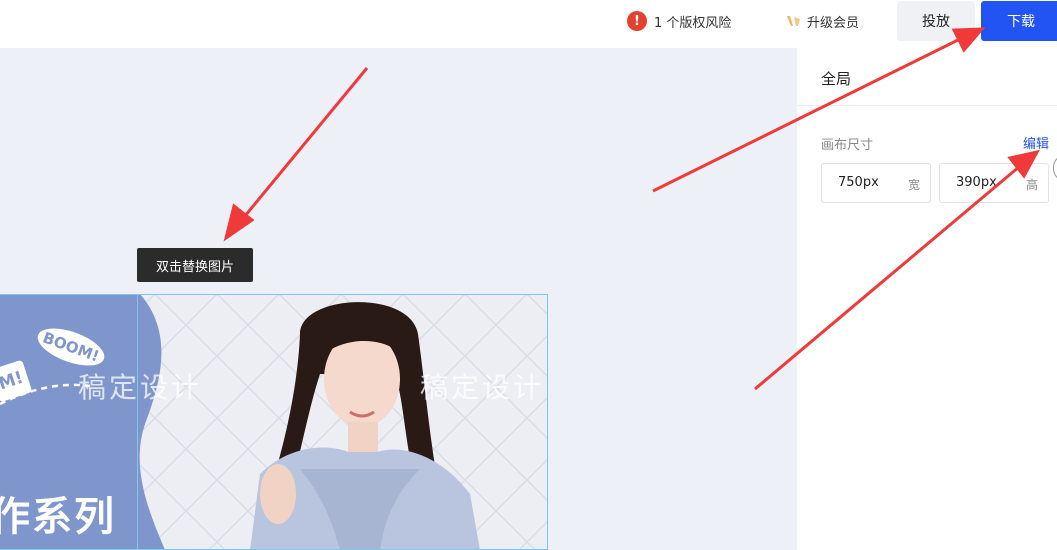 The image size is (1057, 550). I want to click on upgrade-vip-link: 升级会员, so click(822, 21).